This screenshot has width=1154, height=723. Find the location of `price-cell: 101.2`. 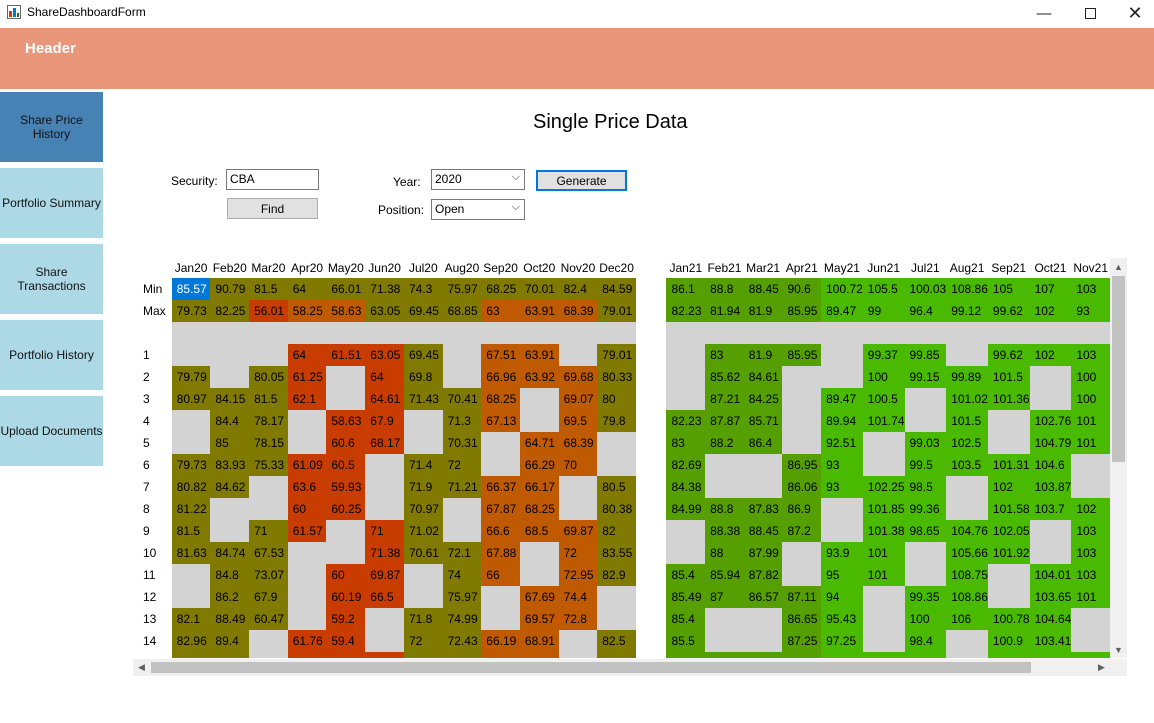

price-cell: 101.2 is located at coordinates (883, 655).